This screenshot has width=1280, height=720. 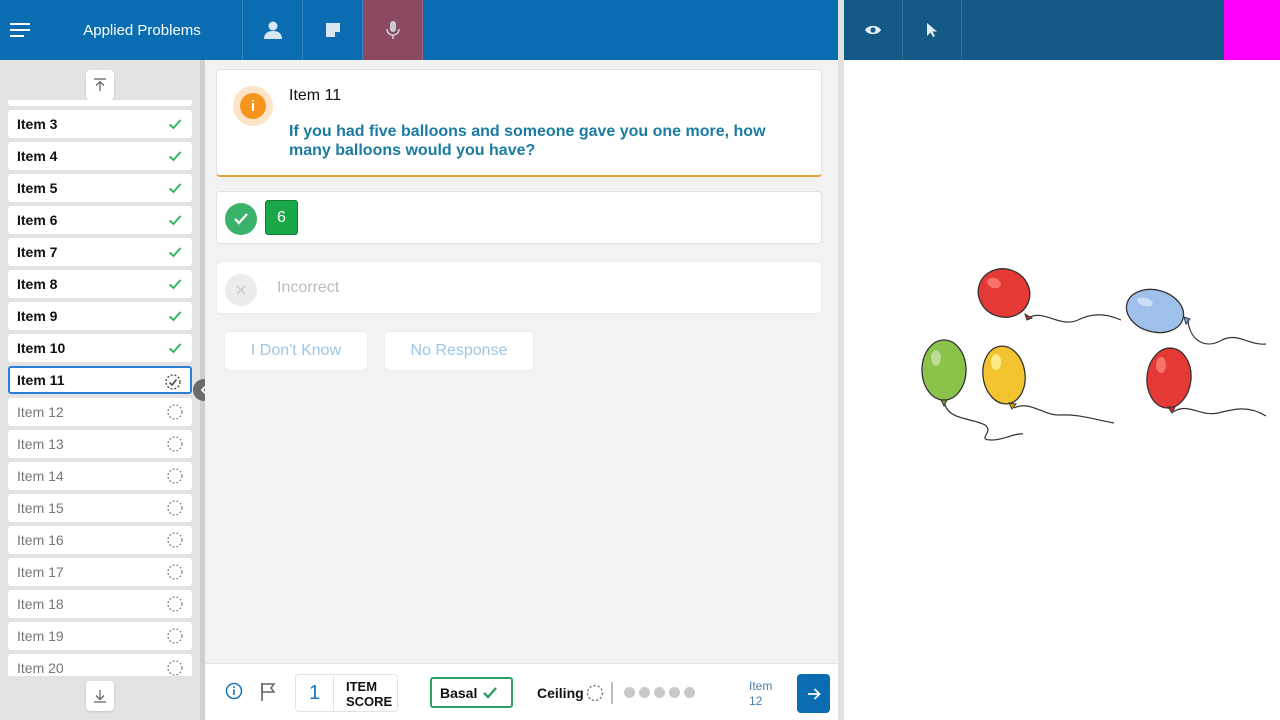 What do you see at coordinates (37, 316) in the screenshot?
I see `sidebar-item-label: Item 9` at bounding box center [37, 316].